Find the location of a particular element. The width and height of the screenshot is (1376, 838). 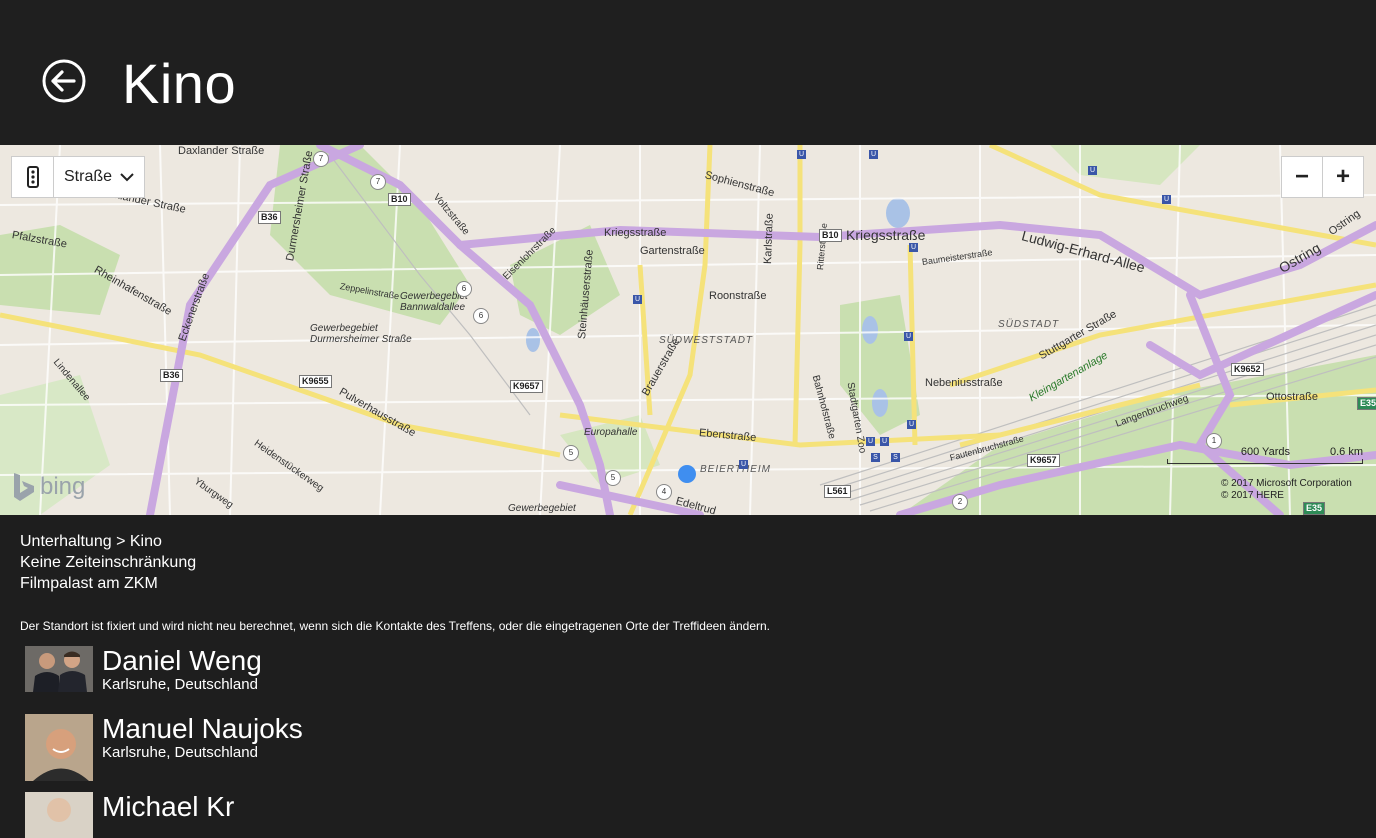

map-style-icon is located at coordinates (32, 177).